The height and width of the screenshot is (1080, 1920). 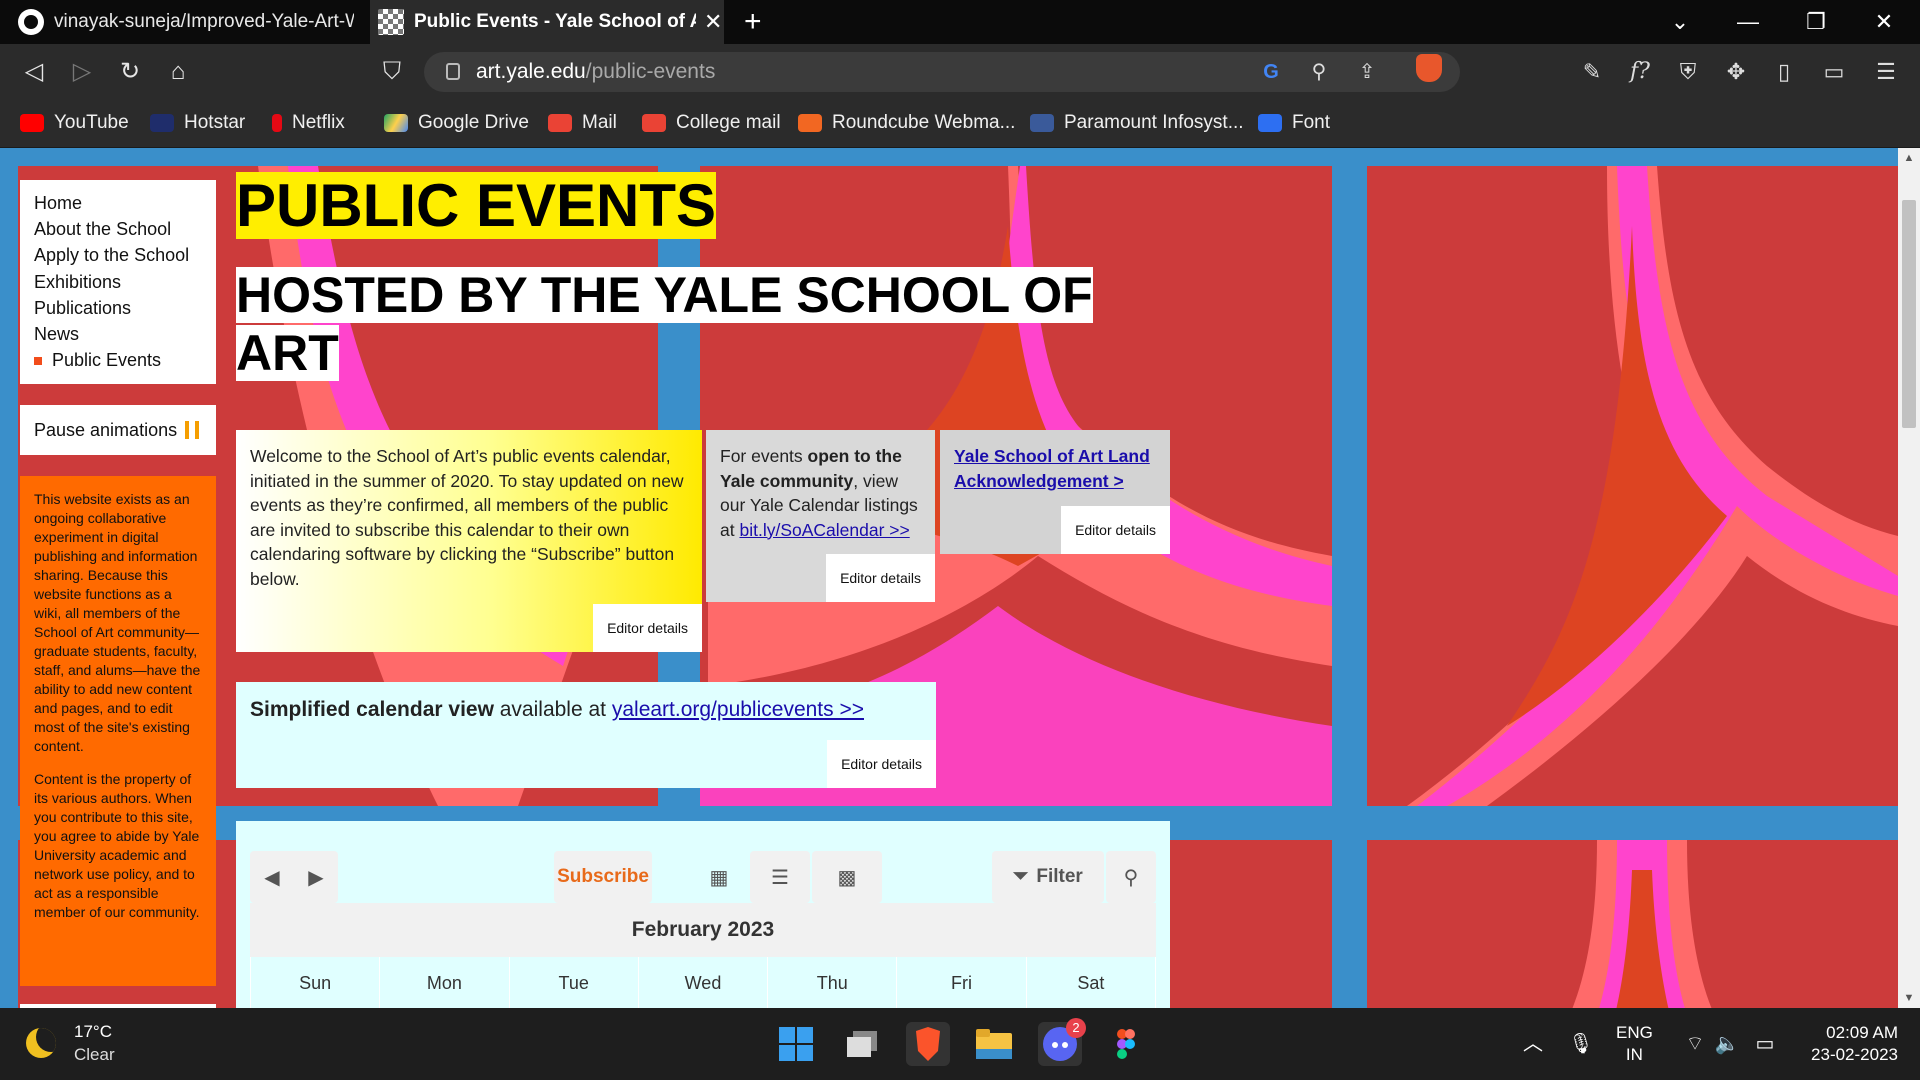 I want to click on subscribe-button: Subscribe, so click(x=603, y=877).